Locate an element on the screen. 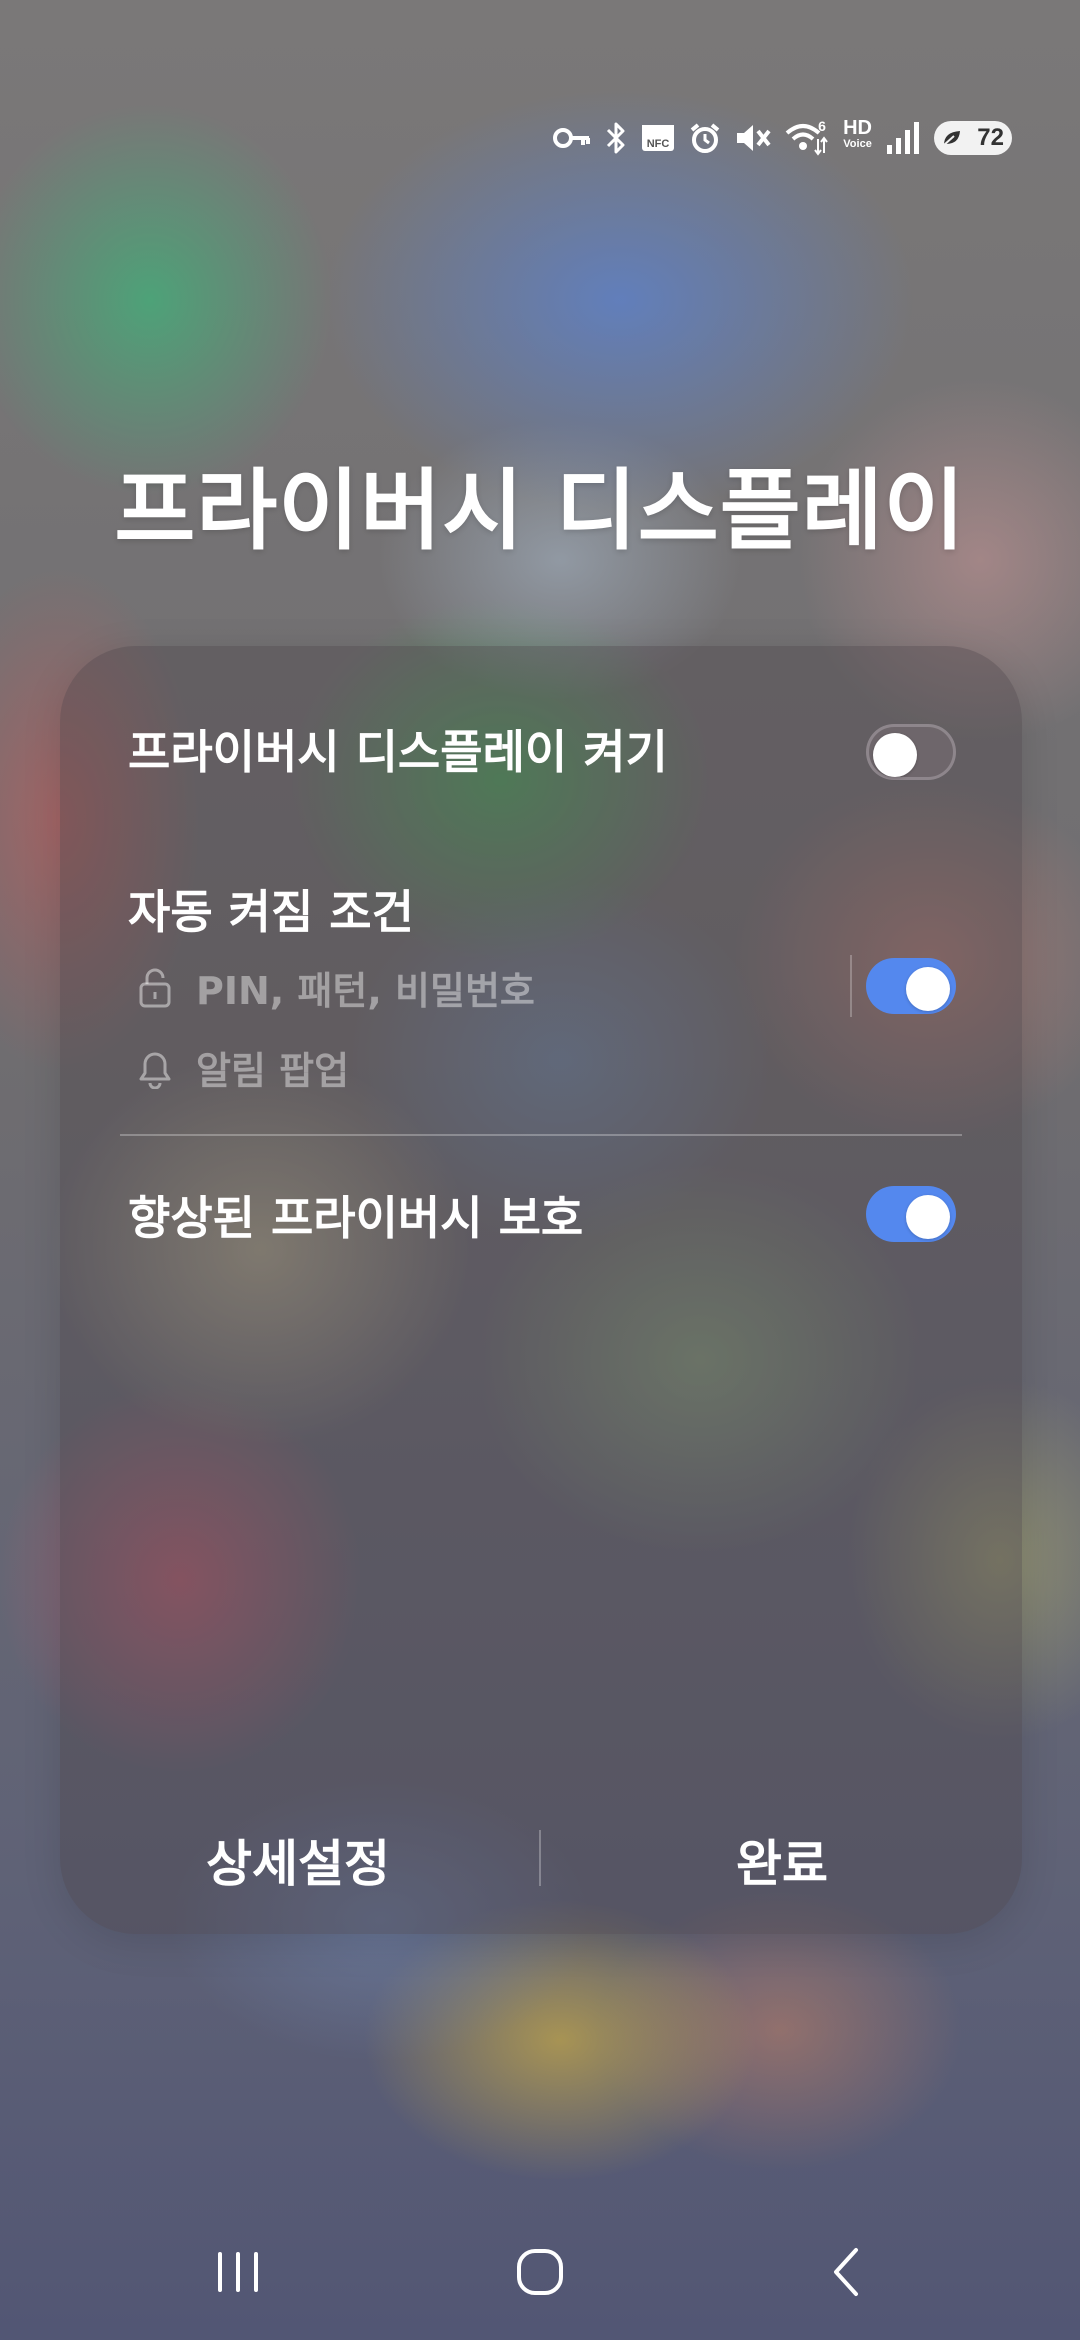 The image size is (1080, 2340). hd-voice-icon: HD Voice is located at coordinates (857, 138).